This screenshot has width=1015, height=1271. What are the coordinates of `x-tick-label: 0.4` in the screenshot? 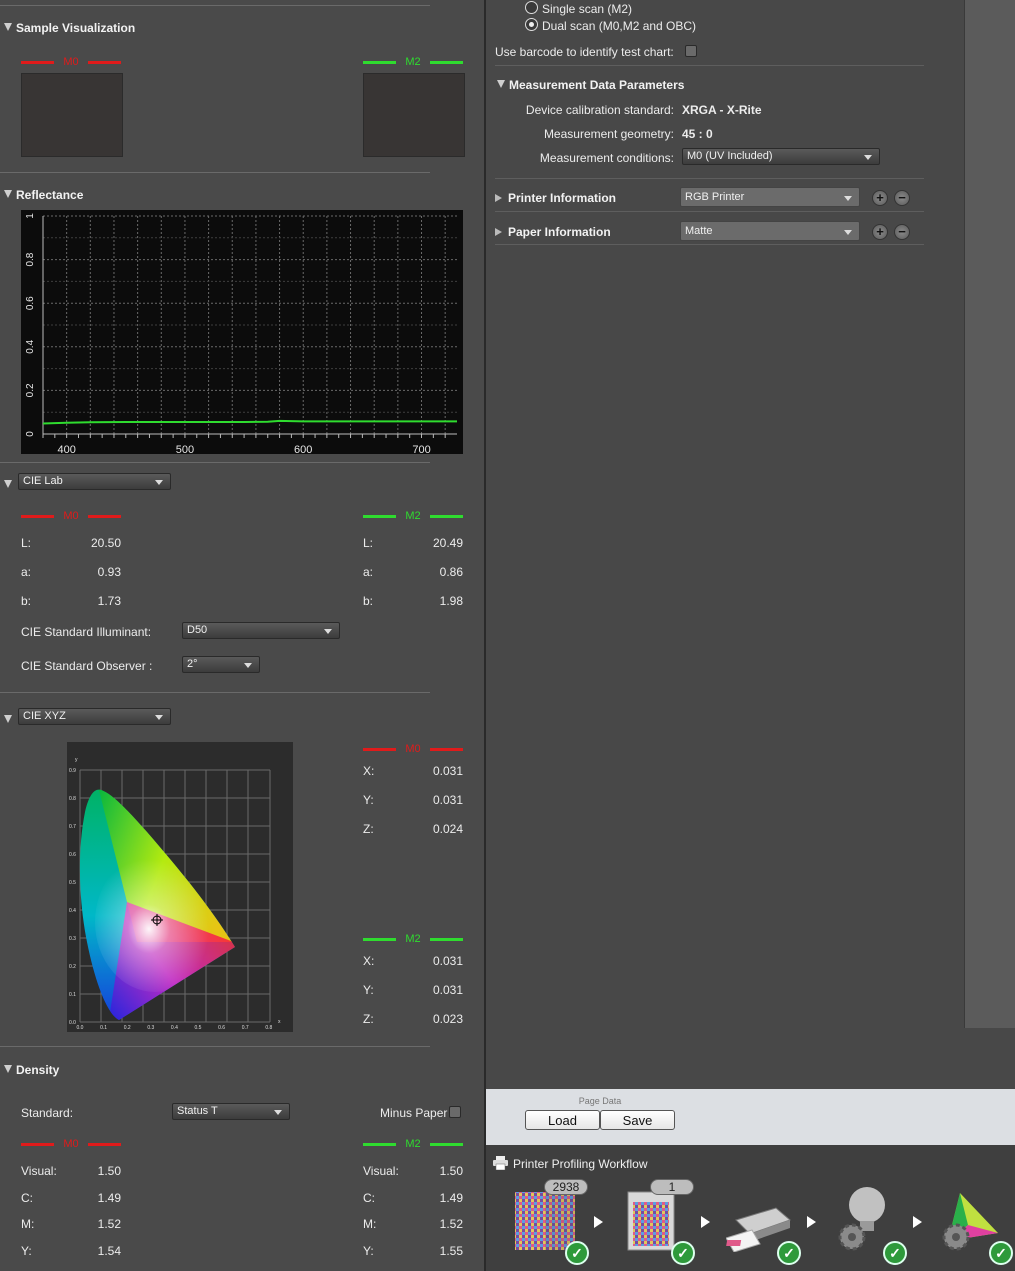 It's located at (174, 1028).